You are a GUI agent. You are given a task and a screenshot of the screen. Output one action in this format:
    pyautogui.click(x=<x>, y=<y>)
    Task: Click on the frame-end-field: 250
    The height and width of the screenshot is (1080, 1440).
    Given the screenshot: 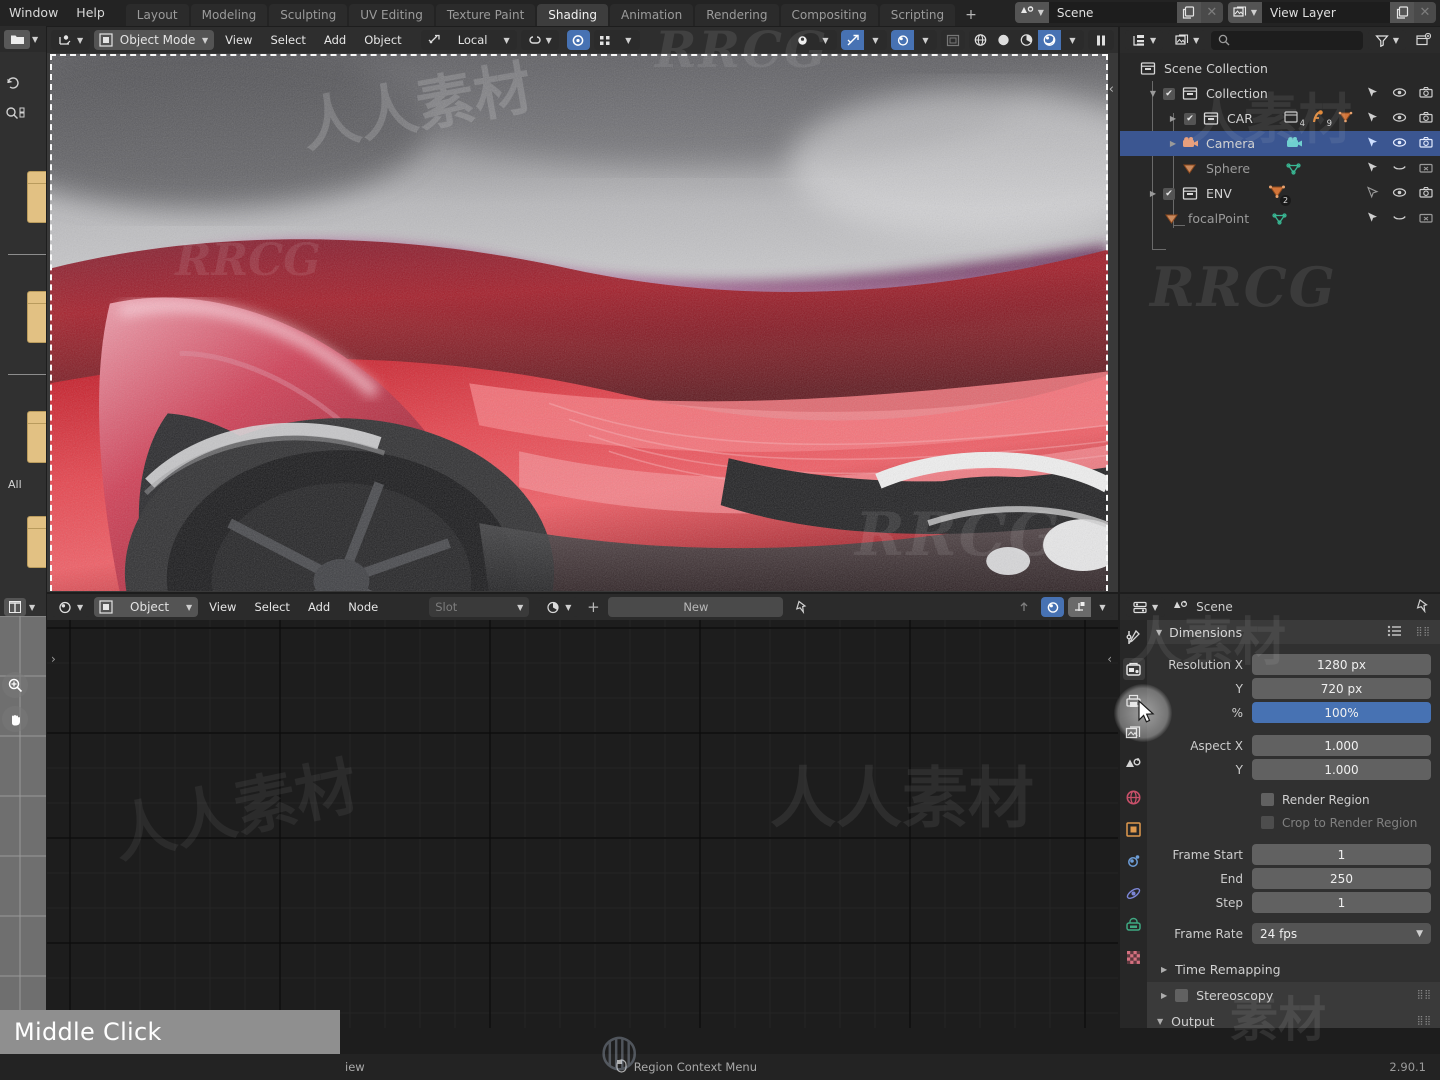 What is the action you would take?
    pyautogui.click(x=1341, y=878)
    